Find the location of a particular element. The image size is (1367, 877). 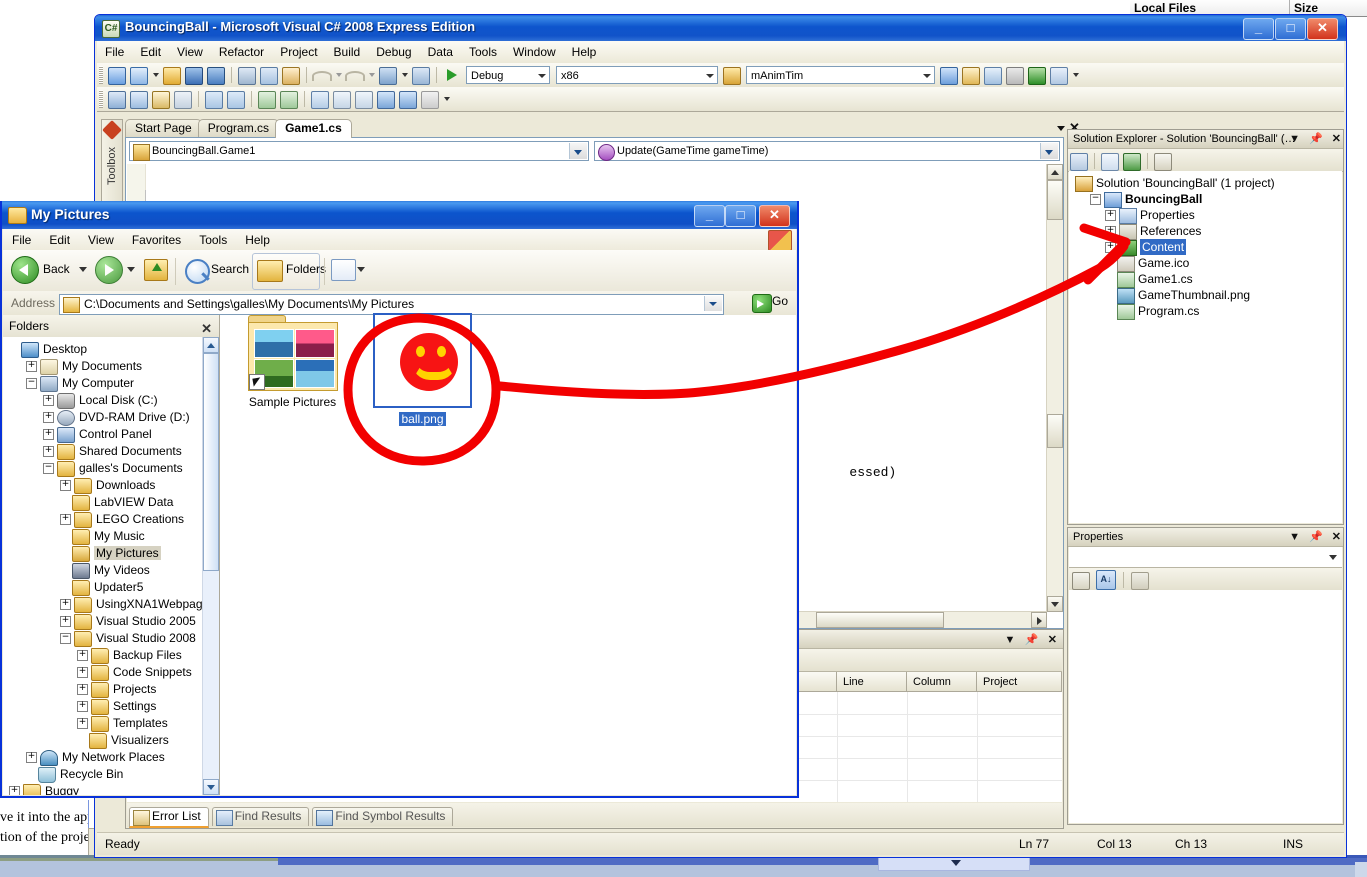

active-files-dropdown-icon is located at coordinates (1061, 128).